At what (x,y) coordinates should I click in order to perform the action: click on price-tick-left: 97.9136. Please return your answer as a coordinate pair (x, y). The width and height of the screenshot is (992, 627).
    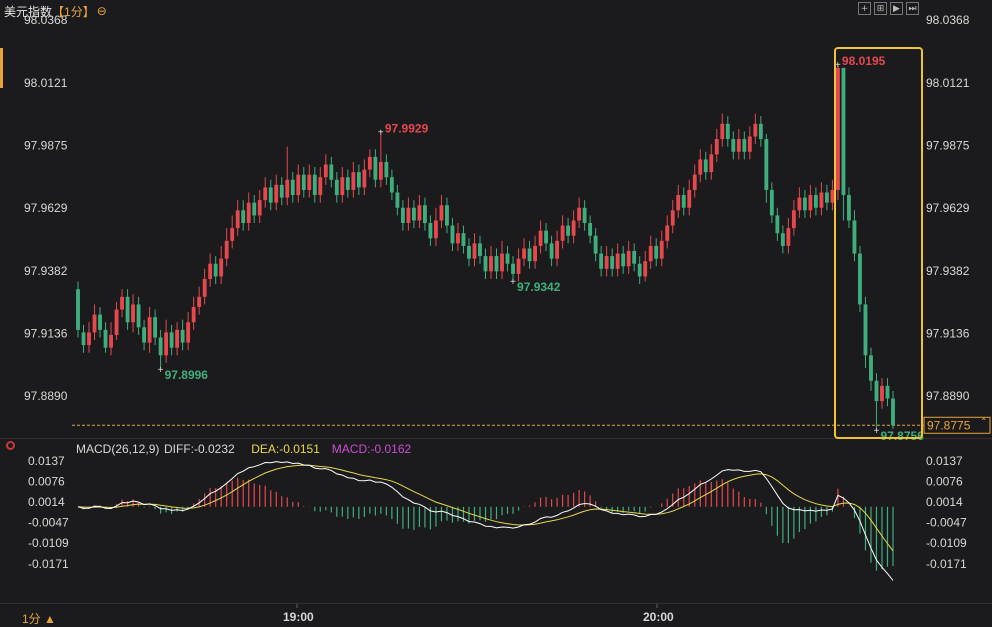
    Looking at the image, I should click on (46, 333).